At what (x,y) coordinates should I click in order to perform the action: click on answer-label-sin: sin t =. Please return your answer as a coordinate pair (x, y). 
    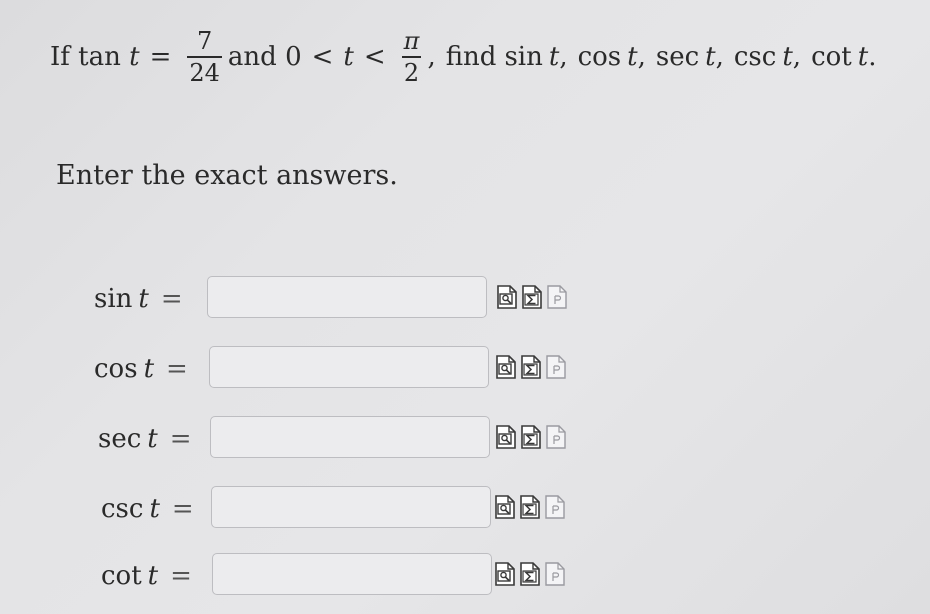
    Looking at the image, I should click on (138, 299).